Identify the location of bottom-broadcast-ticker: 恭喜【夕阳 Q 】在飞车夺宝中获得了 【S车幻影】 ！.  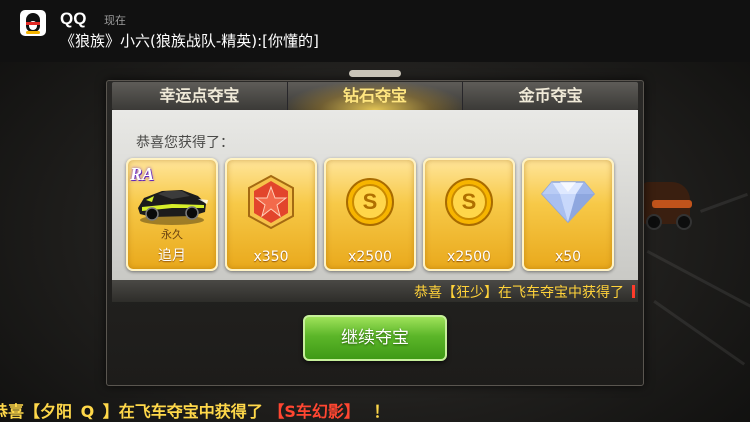
(195, 410).